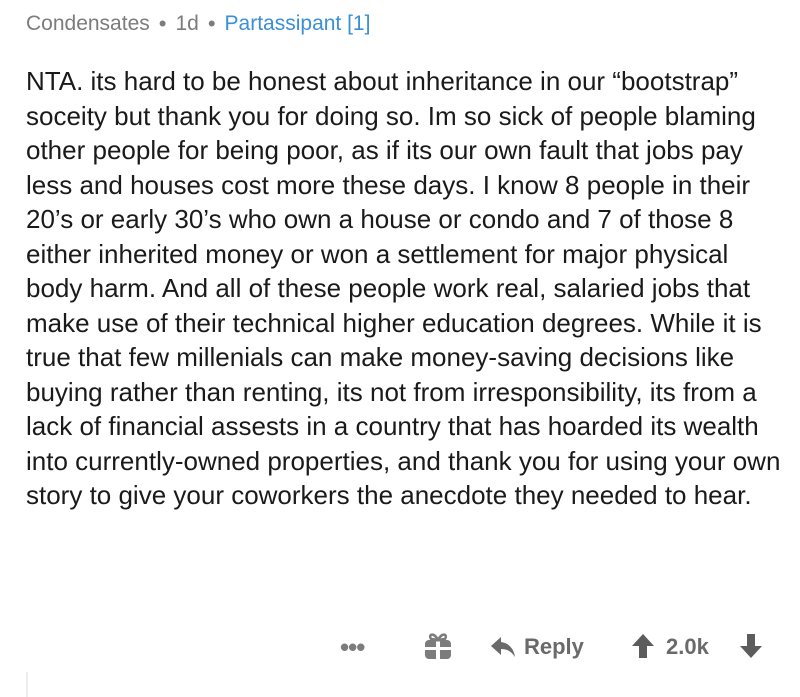  What do you see at coordinates (406, 24) in the screenshot?
I see `comment-meta: Condensates • 1d • Partassipant [1]` at bounding box center [406, 24].